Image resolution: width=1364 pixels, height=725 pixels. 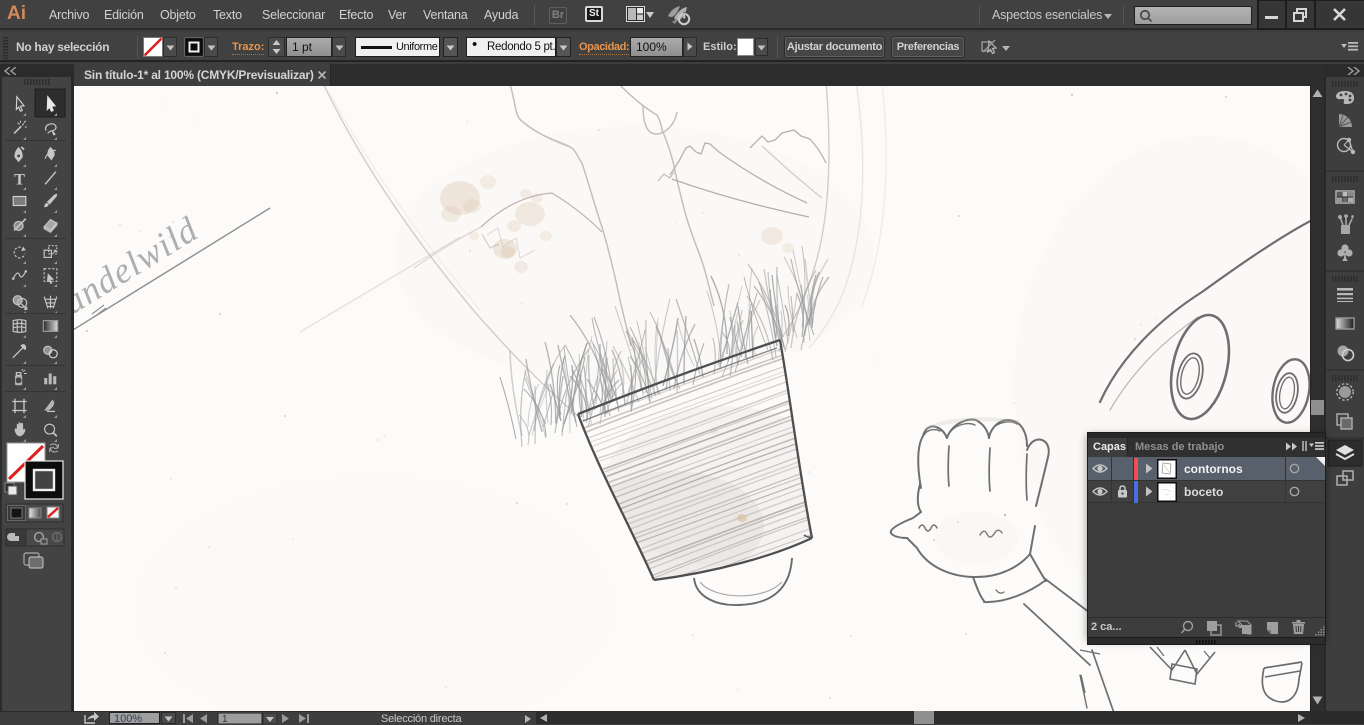 I want to click on svg-text: T, so click(x=19, y=179).